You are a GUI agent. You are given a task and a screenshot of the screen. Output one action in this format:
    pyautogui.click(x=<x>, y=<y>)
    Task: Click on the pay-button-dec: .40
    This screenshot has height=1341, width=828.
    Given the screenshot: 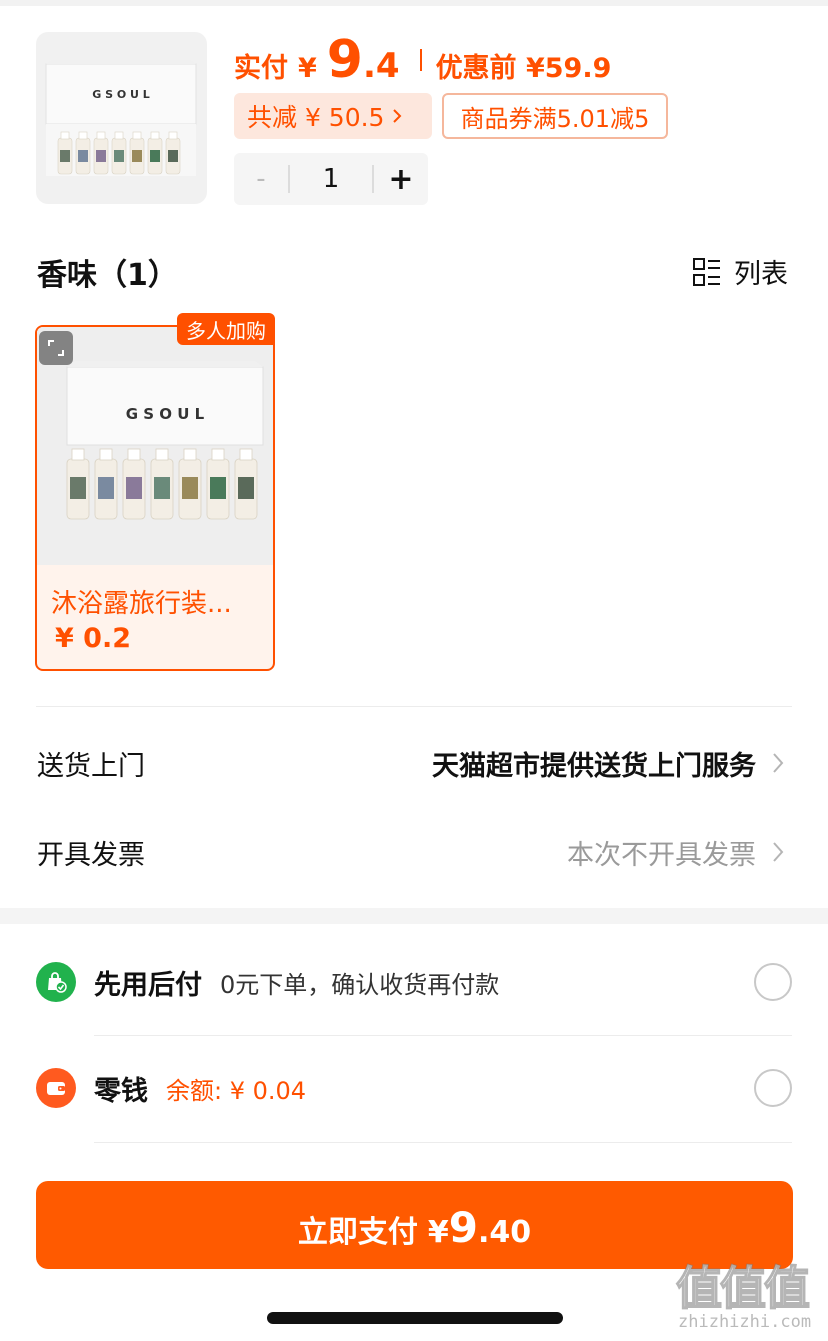 What is the action you would take?
    pyautogui.click(x=504, y=1232)
    